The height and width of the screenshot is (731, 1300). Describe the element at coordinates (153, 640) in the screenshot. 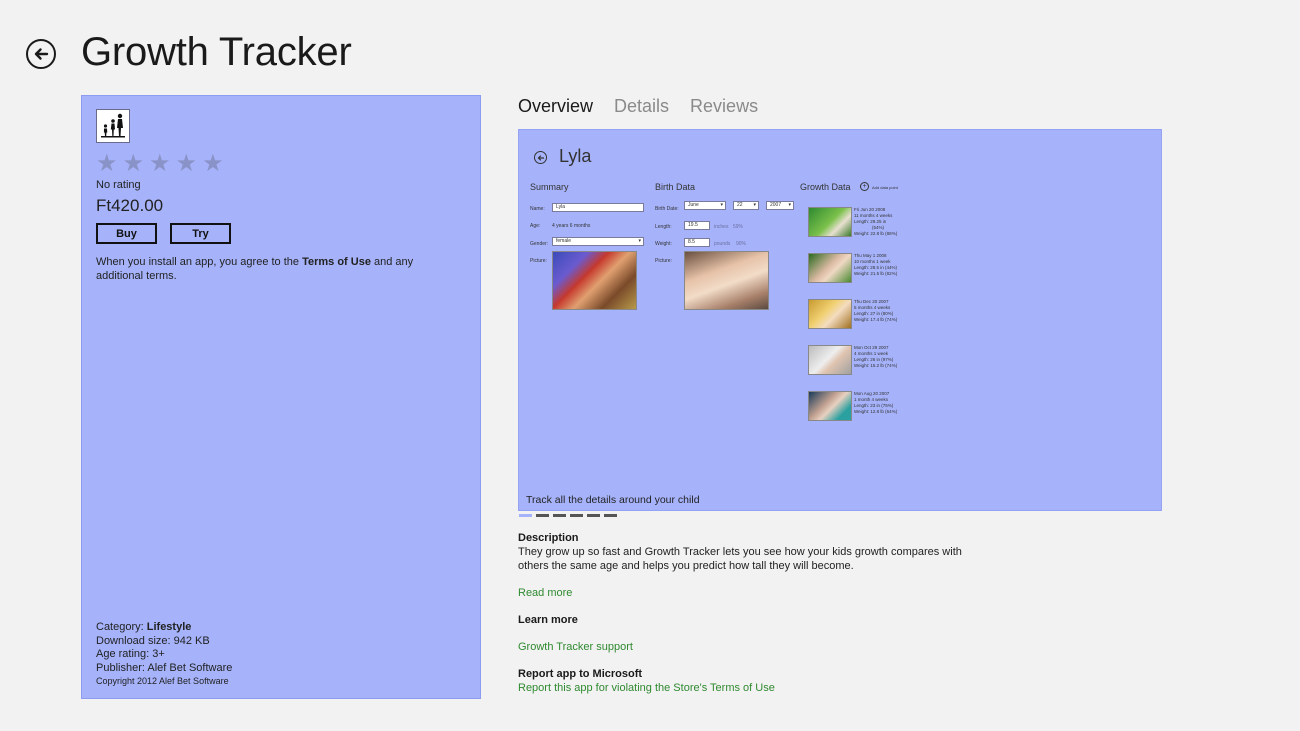

I see `download-size: Download size: 942 KB` at that location.